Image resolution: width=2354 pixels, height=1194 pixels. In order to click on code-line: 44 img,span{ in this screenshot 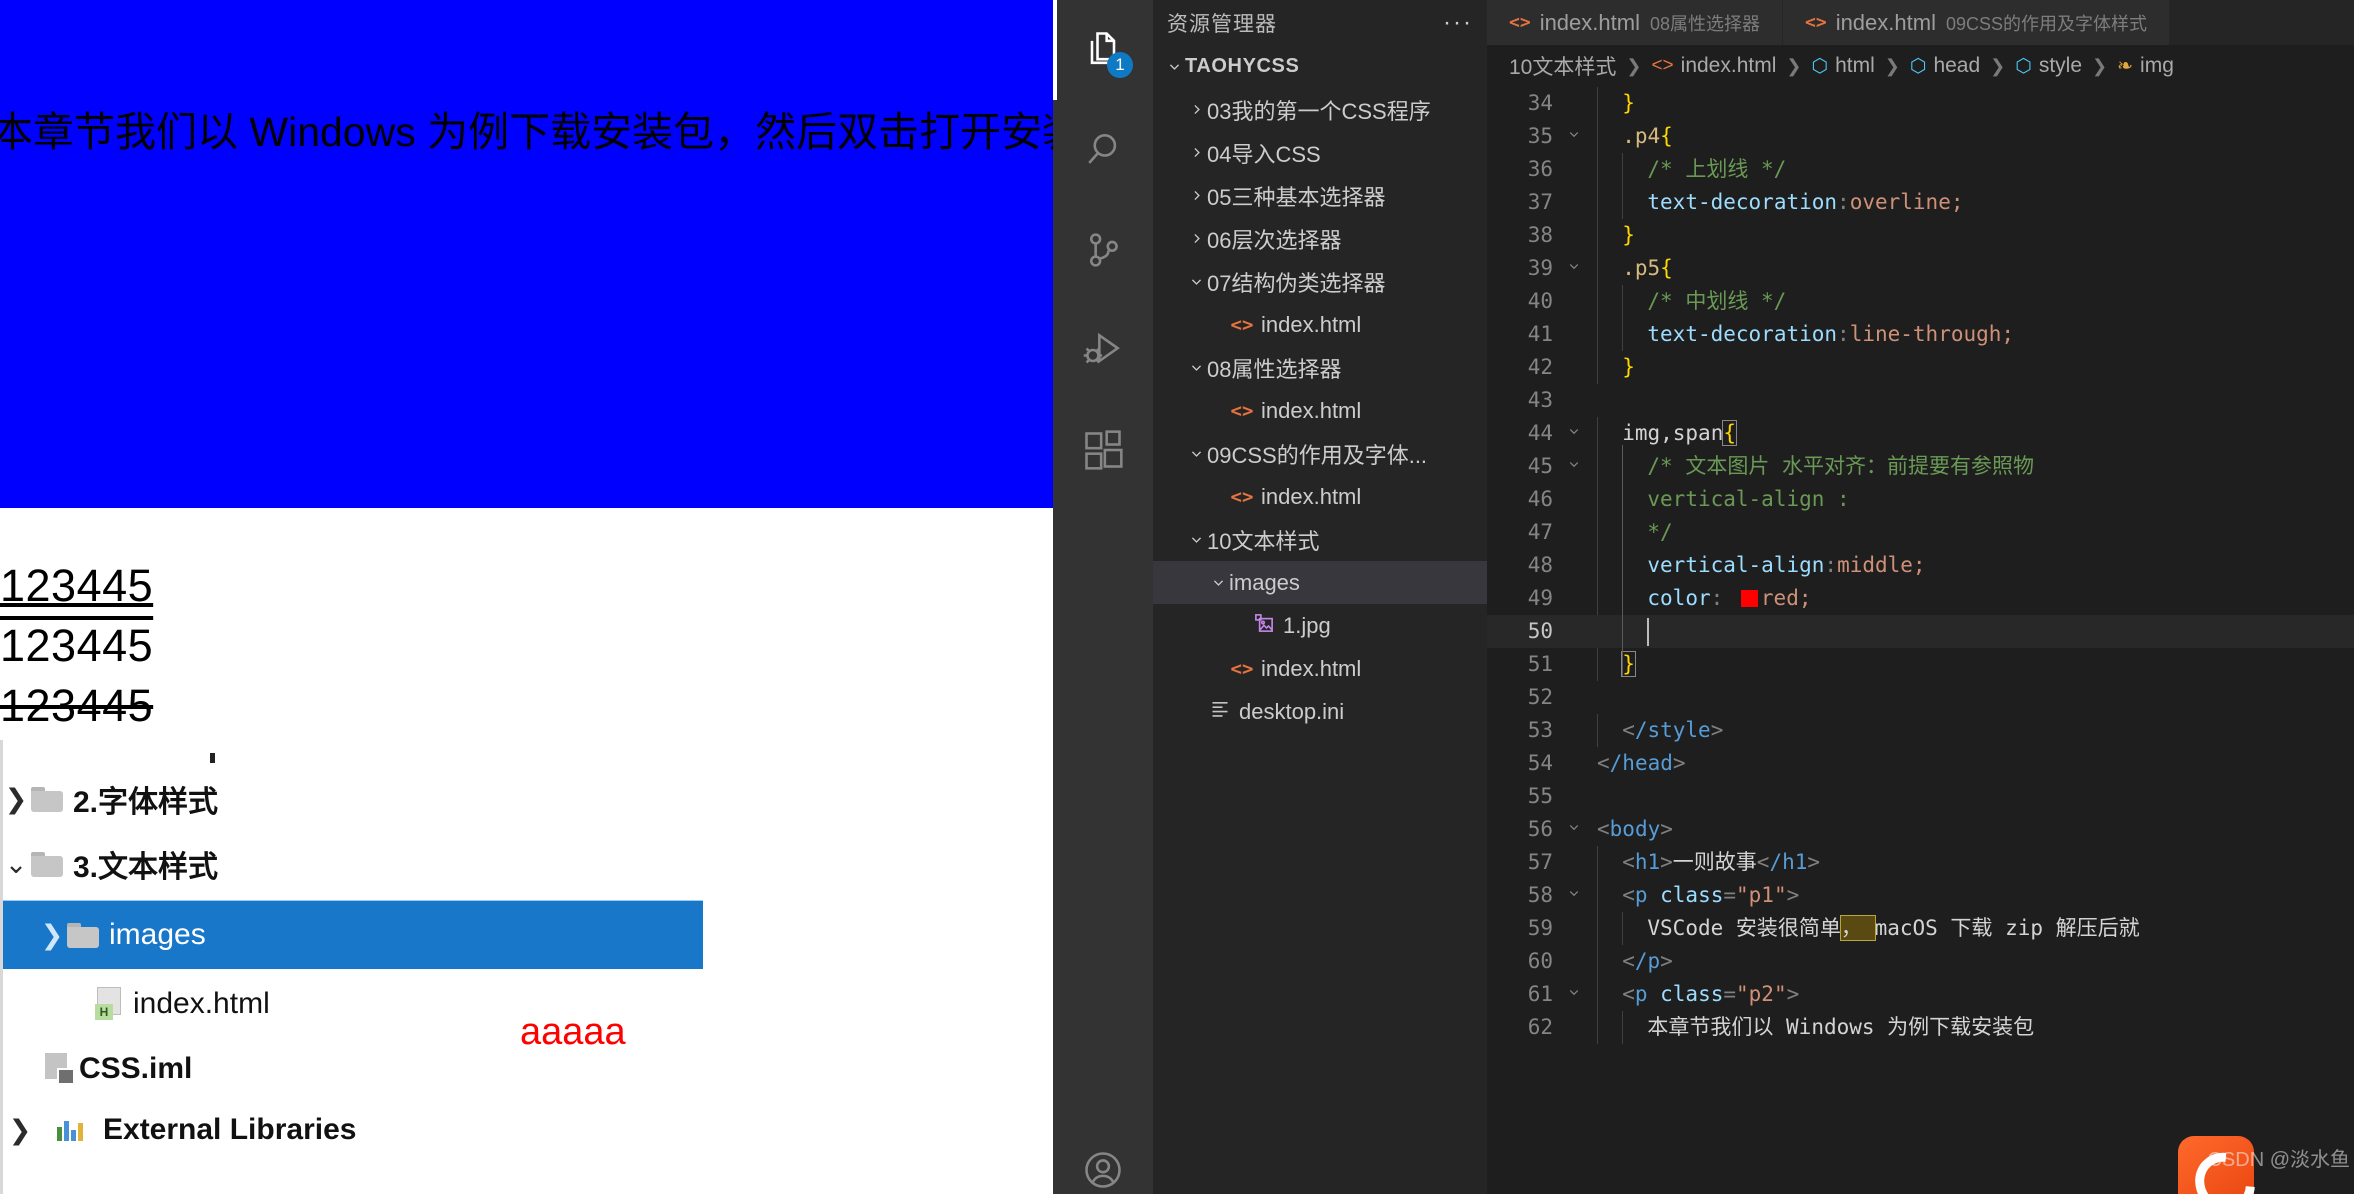, I will do `click(1920, 433)`.